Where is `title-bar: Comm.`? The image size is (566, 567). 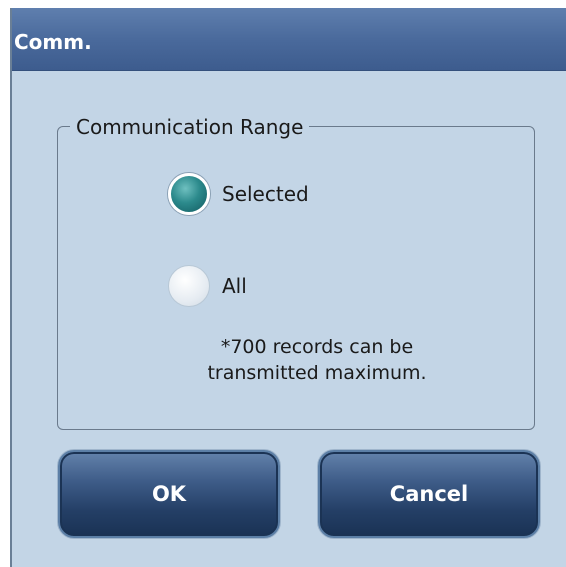 title-bar: Comm. is located at coordinates (289, 39).